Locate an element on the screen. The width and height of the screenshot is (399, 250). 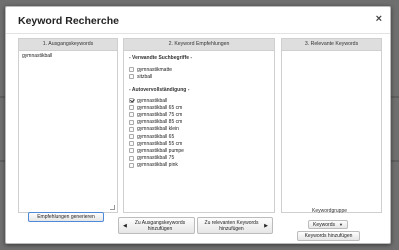
dialog-header: Keyword Recherche × is located at coordinates (198, 20).